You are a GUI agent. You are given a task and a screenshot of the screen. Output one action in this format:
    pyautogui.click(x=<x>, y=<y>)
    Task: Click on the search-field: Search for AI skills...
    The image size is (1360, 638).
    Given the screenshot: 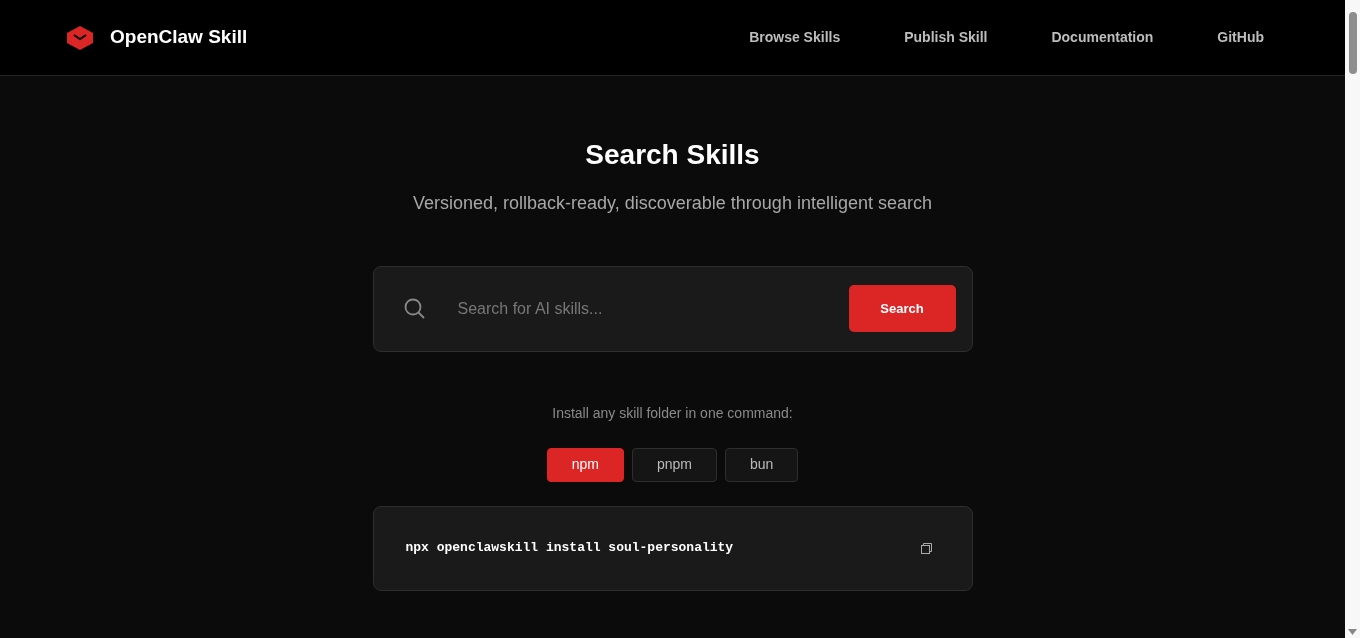 What is the action you would take?
    pyautogui.click(x=652, y=308)
    